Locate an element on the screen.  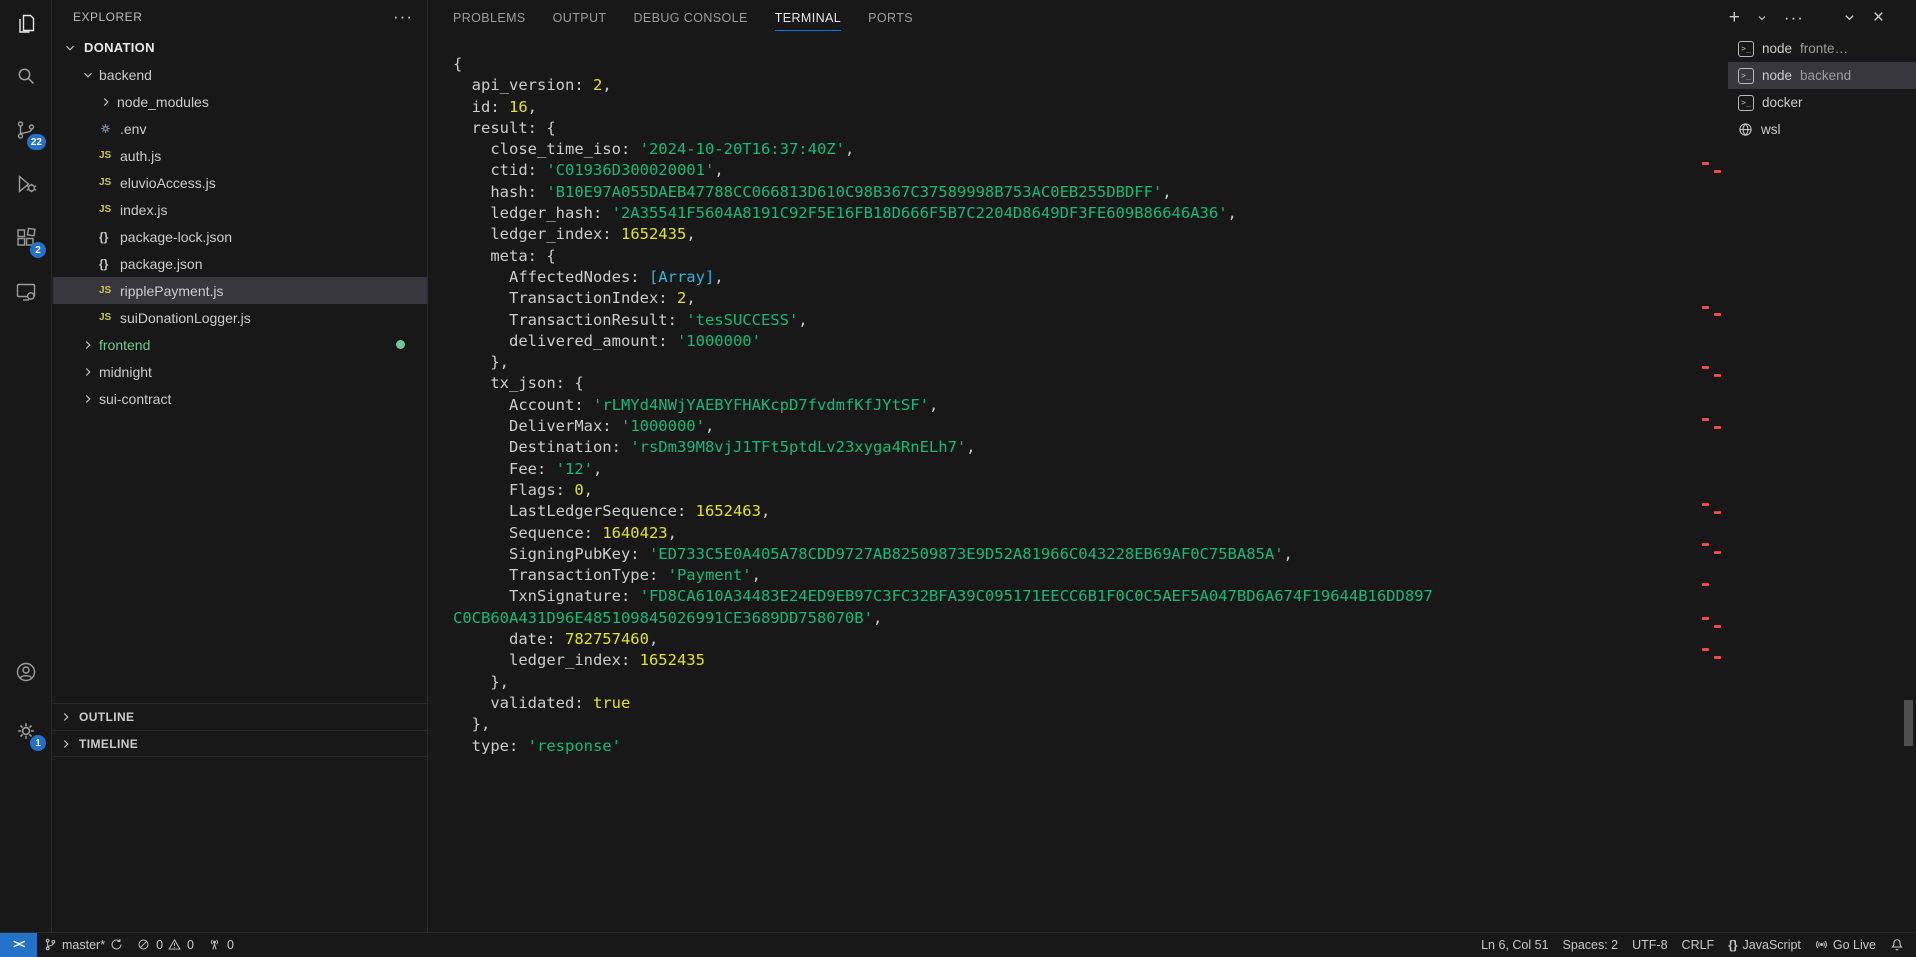
tree-folder-backend: backend is located at coordinates (240, 74).